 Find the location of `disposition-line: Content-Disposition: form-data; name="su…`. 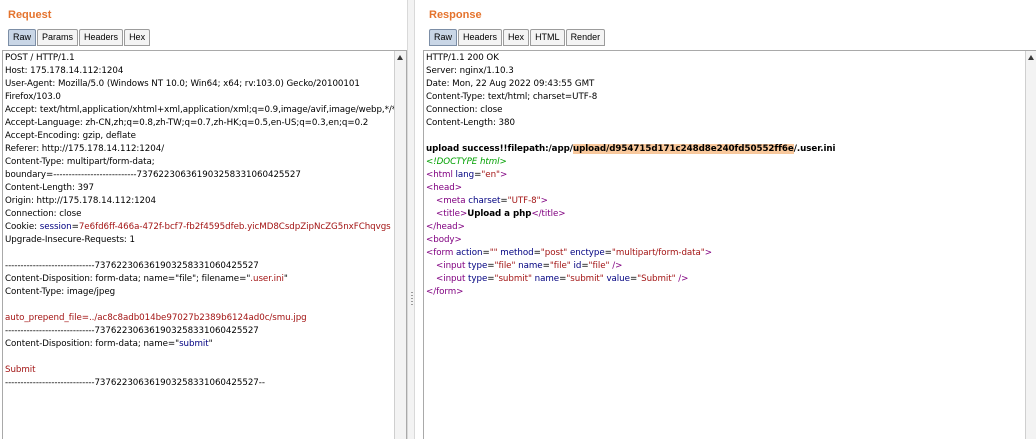

disposition-line: Content-Disposition: form-data; name="su… is located at coordinates (199, 344).